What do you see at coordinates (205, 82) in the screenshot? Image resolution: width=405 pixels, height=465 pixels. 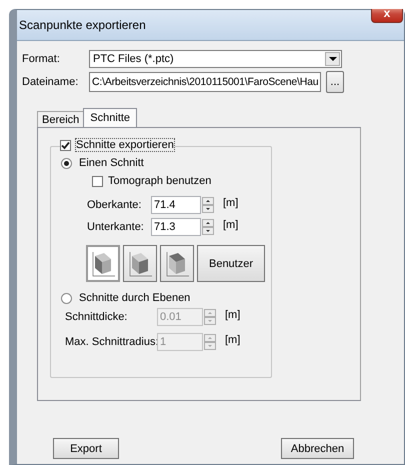 I see `filename-field: C:\Arbeitsverzeichnis\2010115001\FaroScene\Hau` at bounding box center [205, 82].